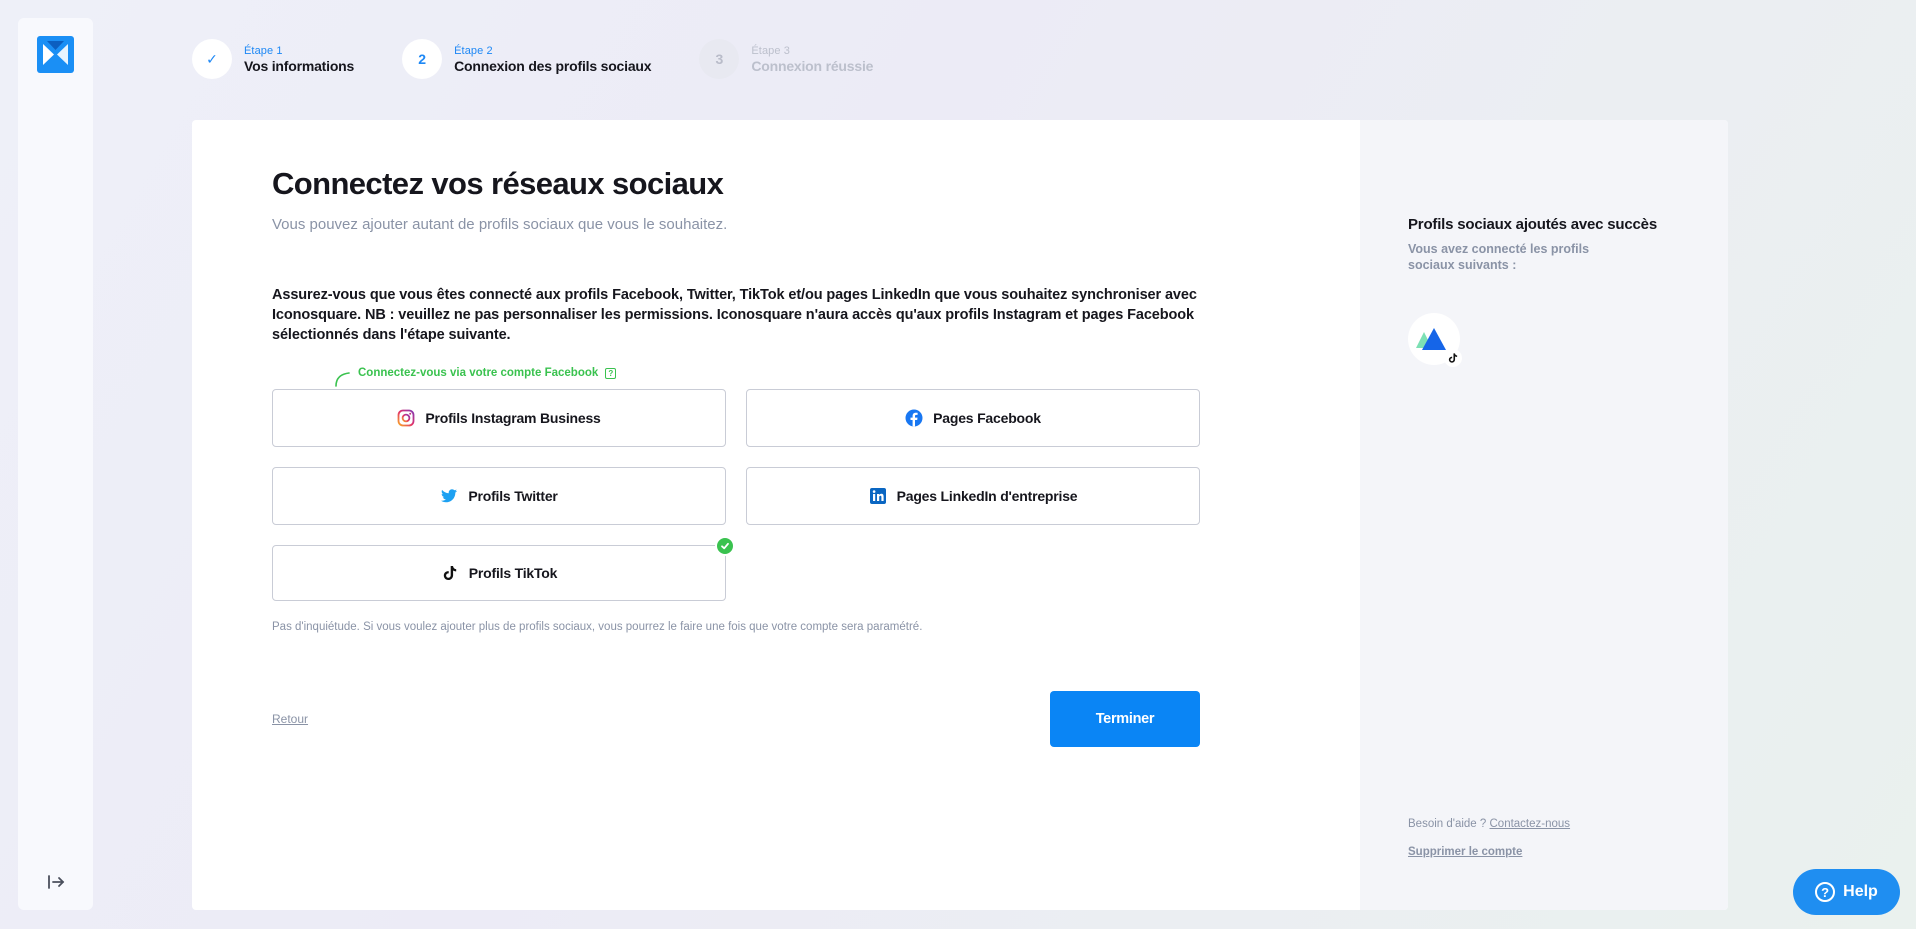  What do you see at coordinates (513, 496) in the screenshot?
I see `twitter-button-label: Profils Twitter` at bounding box center [513, 496].